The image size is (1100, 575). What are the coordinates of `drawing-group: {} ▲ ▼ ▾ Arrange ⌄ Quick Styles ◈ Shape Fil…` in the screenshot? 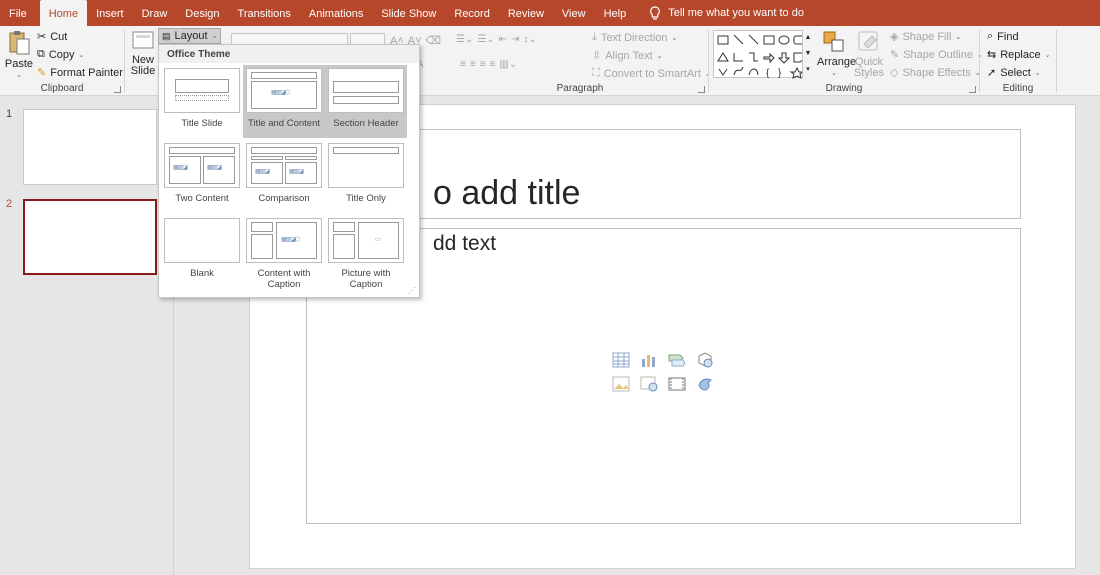 It's located at (846, 61).